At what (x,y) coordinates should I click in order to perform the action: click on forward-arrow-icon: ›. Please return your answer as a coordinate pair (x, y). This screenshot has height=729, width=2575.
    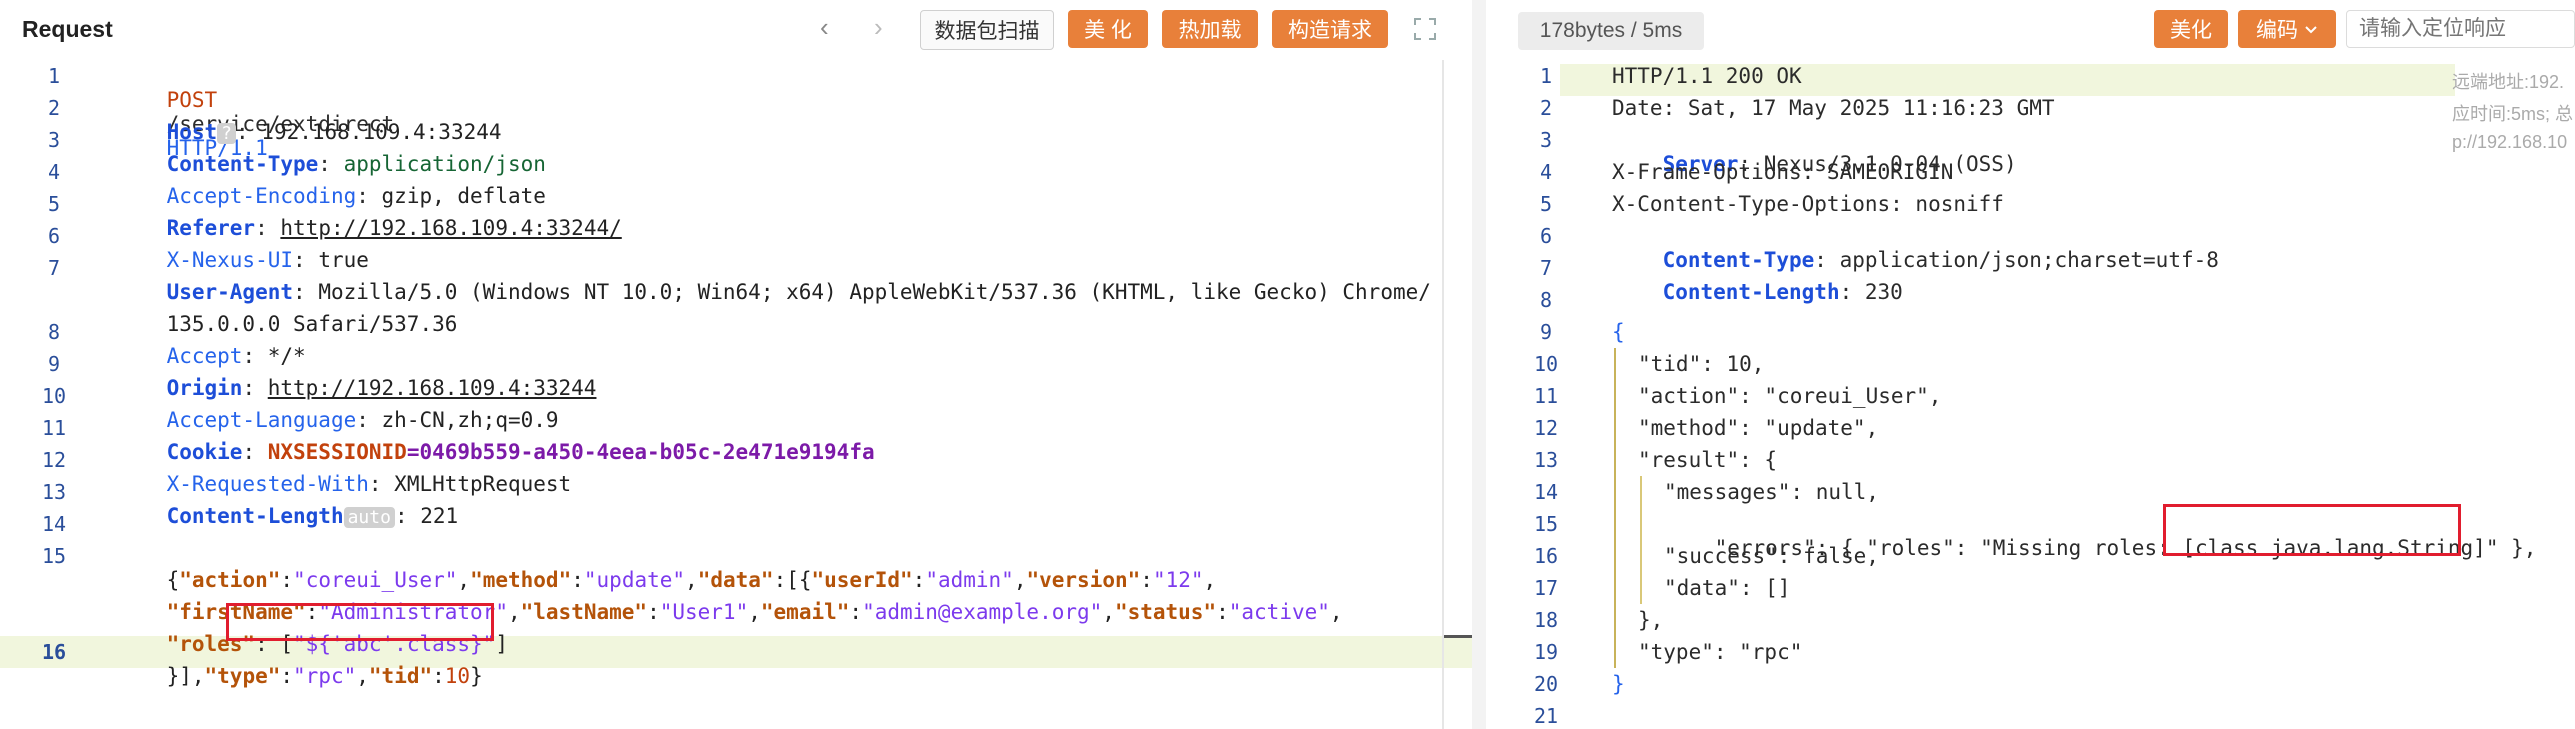
    Looking at the image, I should click on (887, 27).